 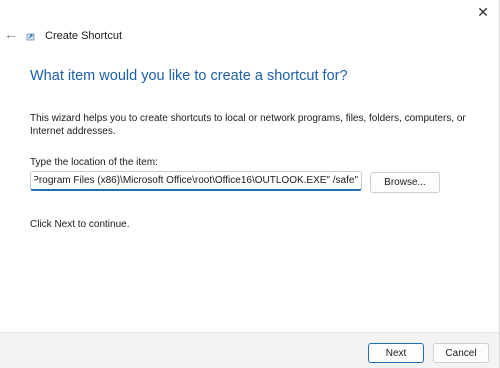 I want to click on wizard-header: ← Create Shortcut, so click(x=249, y=36).